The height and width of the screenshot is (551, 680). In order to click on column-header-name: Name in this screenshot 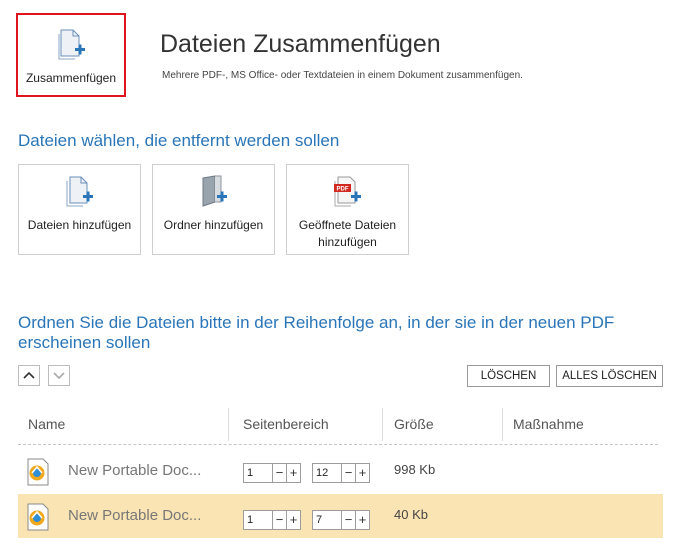, I will do `click(47, 424)`.